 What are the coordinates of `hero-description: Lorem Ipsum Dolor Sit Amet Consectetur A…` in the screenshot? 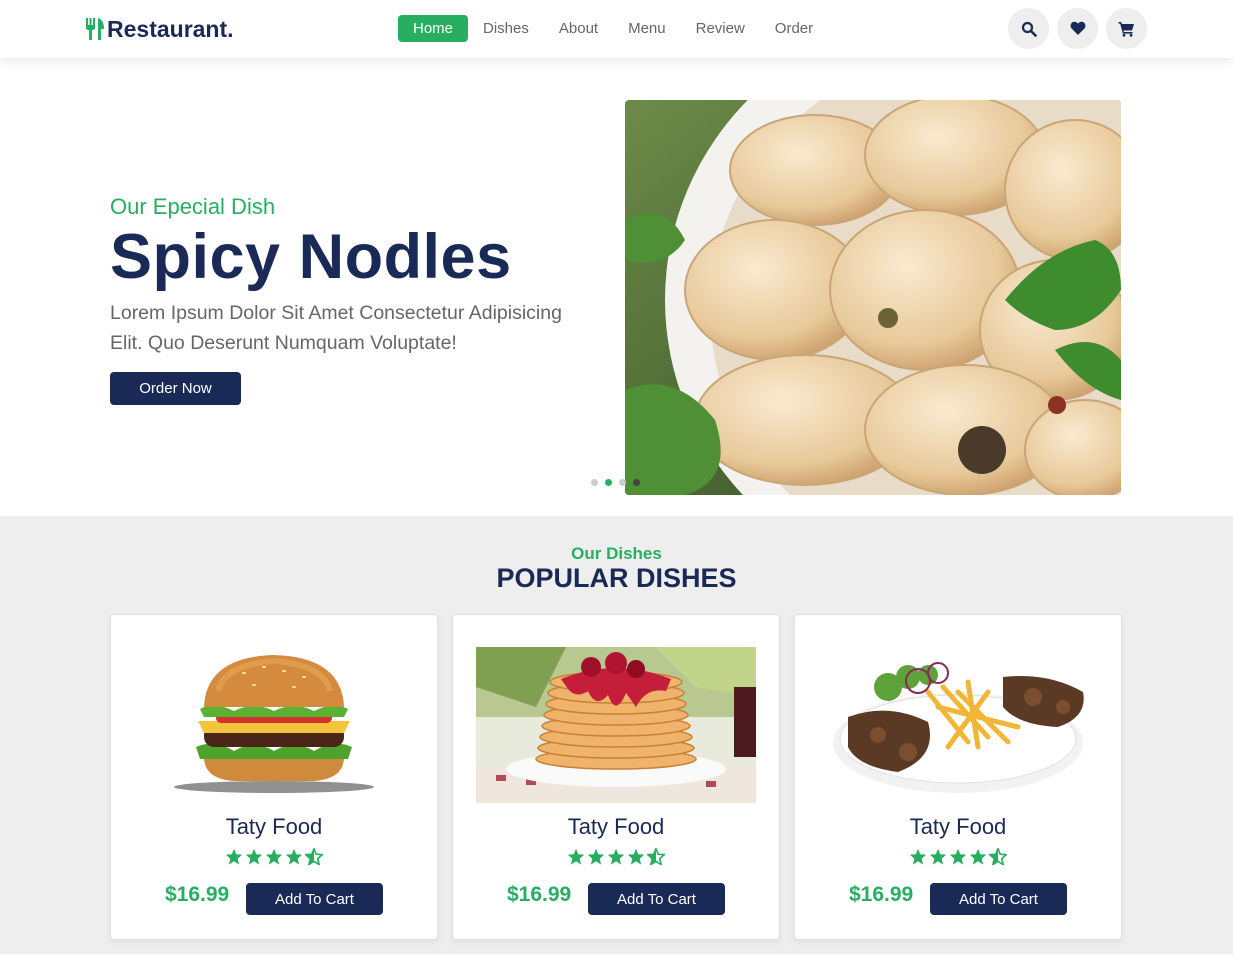 It's located at (336, 328).